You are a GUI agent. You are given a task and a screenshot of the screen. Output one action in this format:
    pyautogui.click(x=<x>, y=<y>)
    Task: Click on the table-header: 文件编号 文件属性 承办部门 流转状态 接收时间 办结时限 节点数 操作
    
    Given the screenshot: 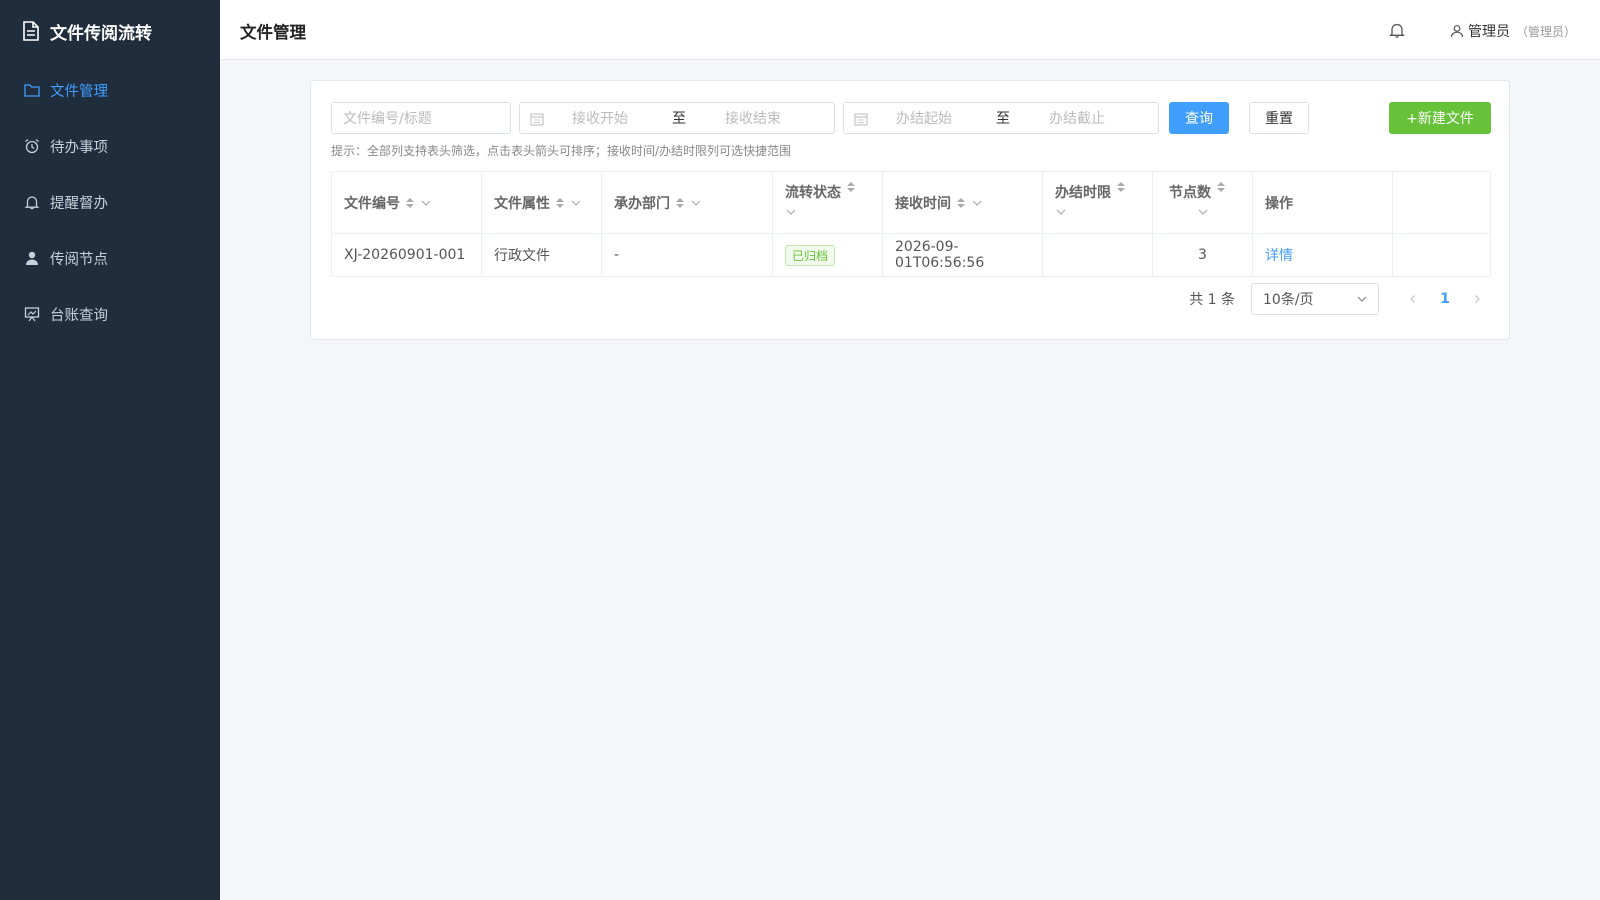 What is the action you would take?
    pyautogui.click(x=911, y=203)
    